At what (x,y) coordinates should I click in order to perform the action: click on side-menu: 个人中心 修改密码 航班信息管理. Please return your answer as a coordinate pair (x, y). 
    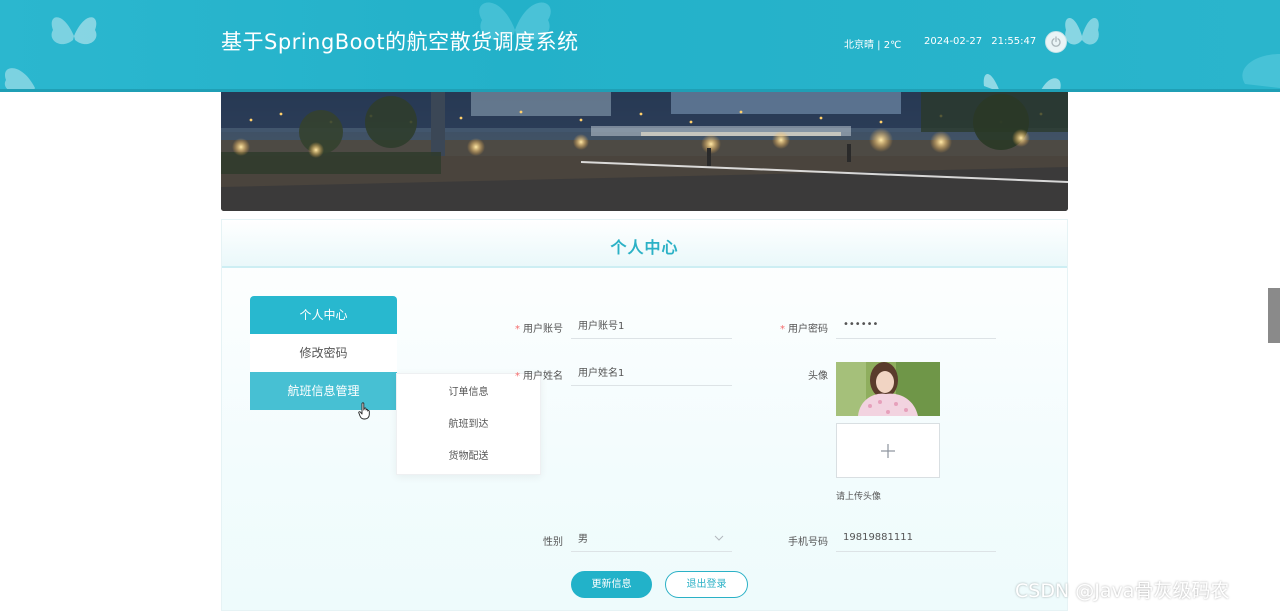
    Looking at the image, I should click on (323, 353).